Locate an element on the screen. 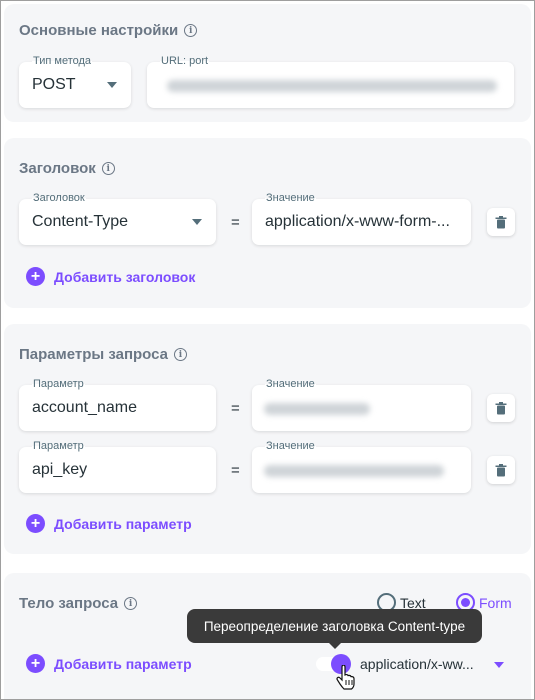  add-body-param-button: + Добавить параметр is located at coordinates (109, 663).